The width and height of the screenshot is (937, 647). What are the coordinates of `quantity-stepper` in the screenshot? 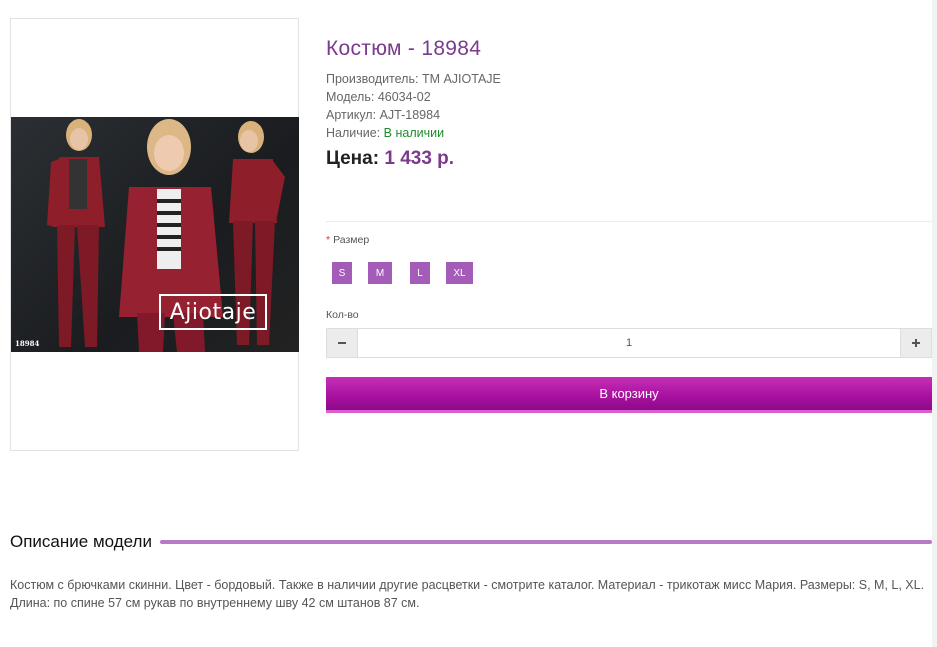 It's located at (629, 343).